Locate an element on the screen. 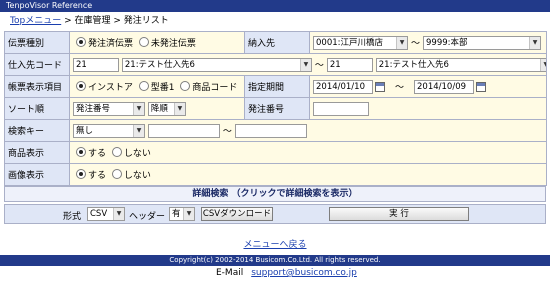 The height and width of the screenshot is (289, 550). image-label: 画像表示 is located at coordinates (37, 174).